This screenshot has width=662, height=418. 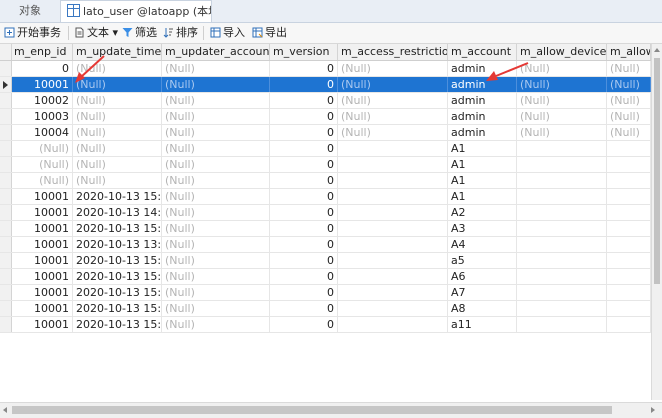 What do you see at coordinates (562, 52) in the screenshot?
I see `column-header-m-allow-device: m_allow_device` at bounding box center [562, 52].